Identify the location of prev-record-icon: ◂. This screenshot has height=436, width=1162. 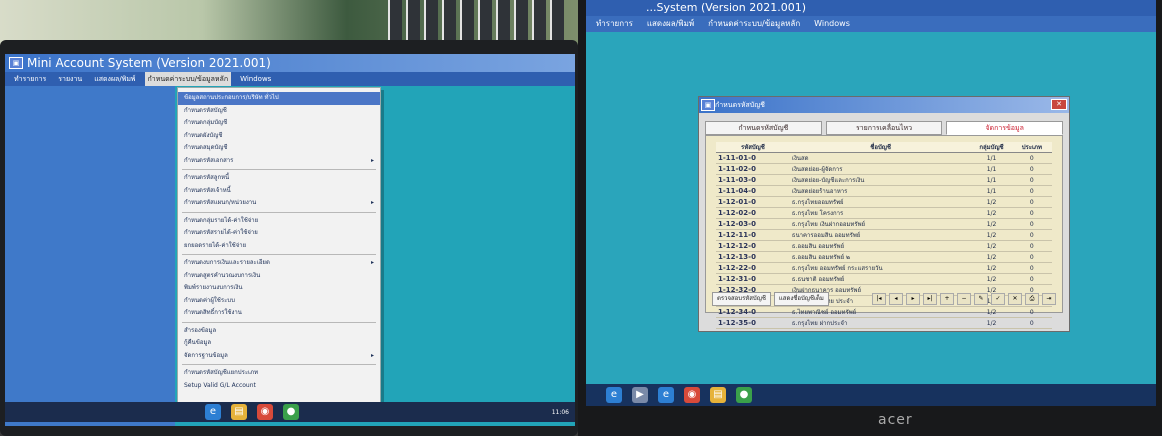
(896, 299).